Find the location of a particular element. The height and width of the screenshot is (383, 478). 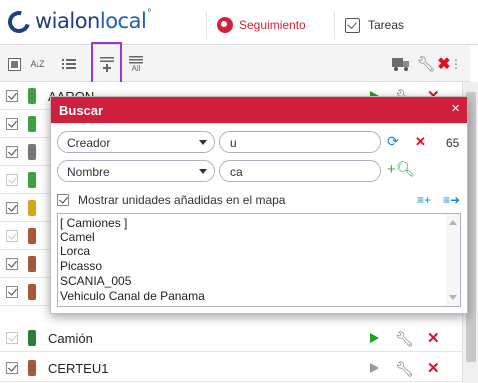

logo-text-bold: wialon is located at coordinates (67, 21).